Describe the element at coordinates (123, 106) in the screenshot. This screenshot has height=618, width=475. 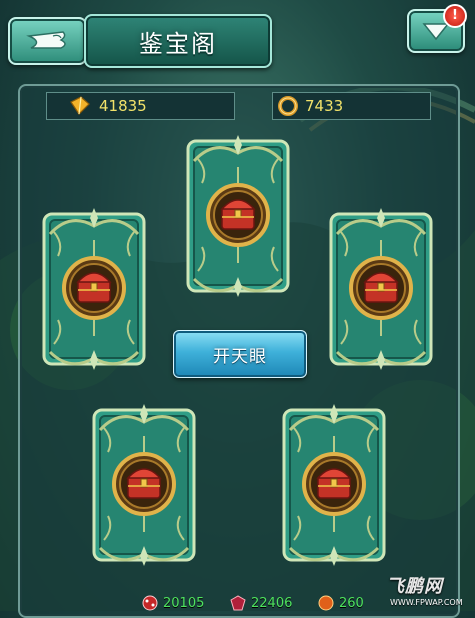
I see `gold-amount: 41835` at that location.